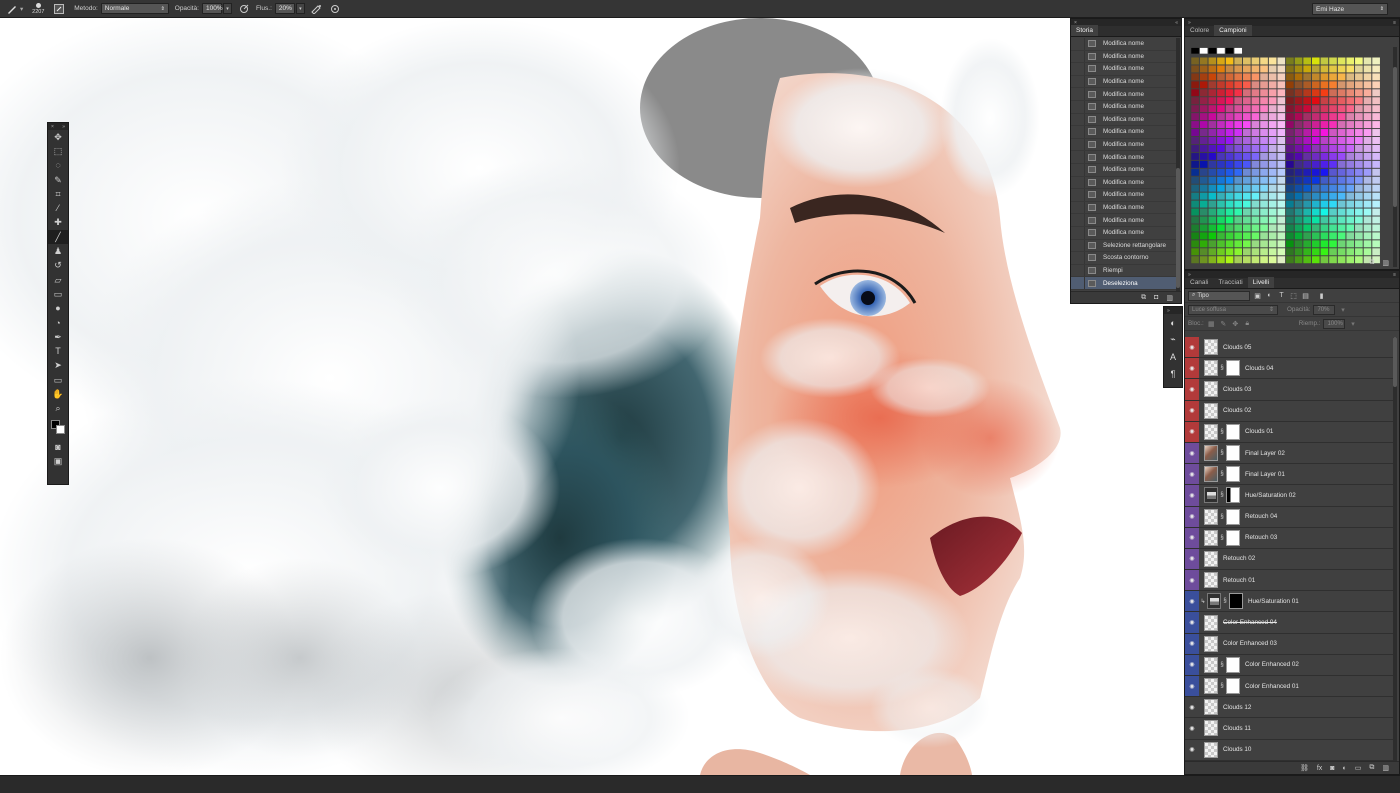  Describe the element at coordinates (1261, 516) in the screenshot. I see `layer-name: Retouch 04` at that location.